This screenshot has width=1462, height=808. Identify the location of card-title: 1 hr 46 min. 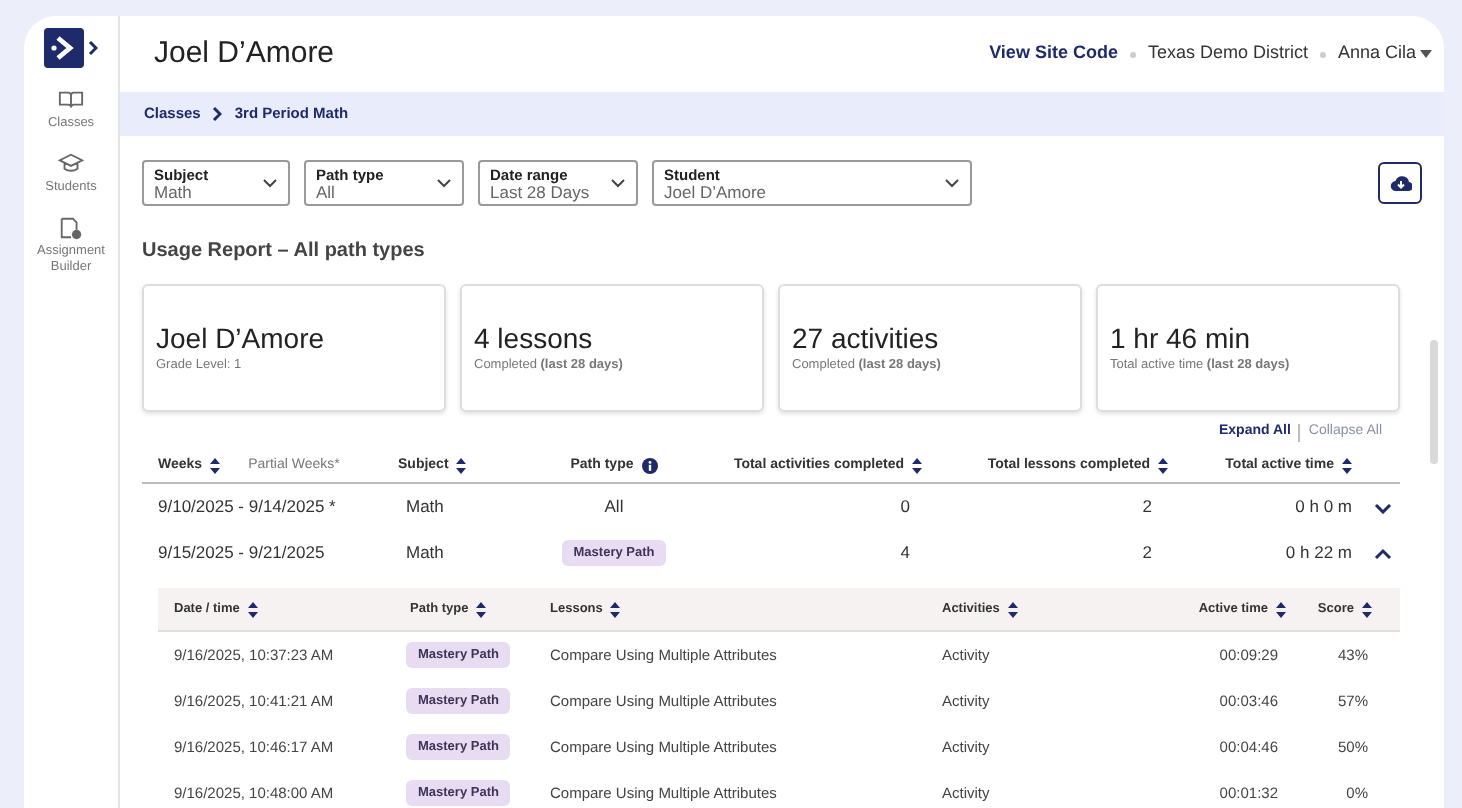
(1181, 338).